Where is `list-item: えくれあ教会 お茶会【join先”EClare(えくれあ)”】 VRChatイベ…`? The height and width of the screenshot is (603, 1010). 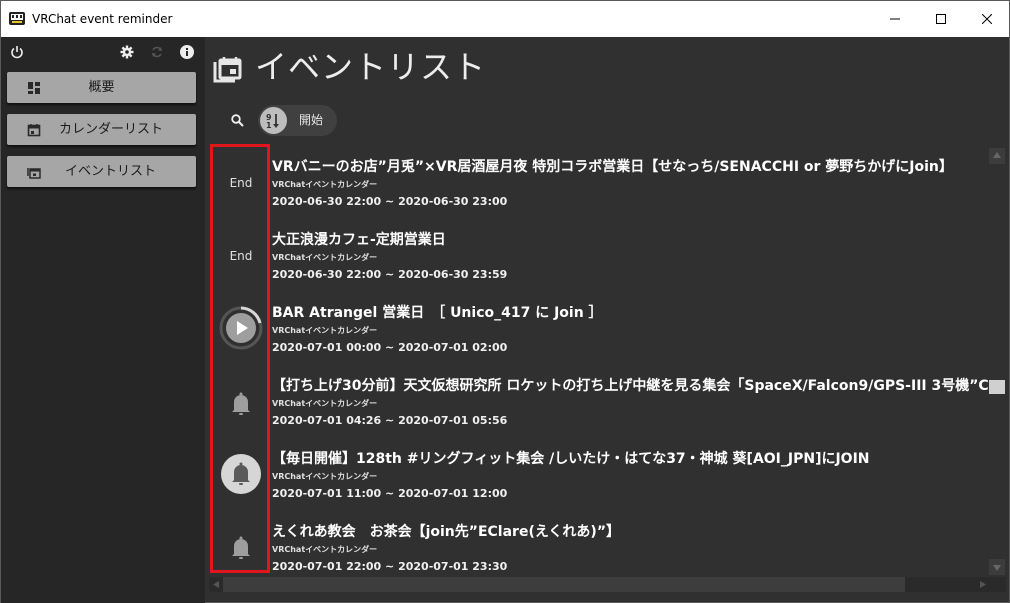 list-item: えくれあ教会 お茶会【join先”EClare(えくれあ)”】 VRChatイベ… is located at coordinates (600, 543).